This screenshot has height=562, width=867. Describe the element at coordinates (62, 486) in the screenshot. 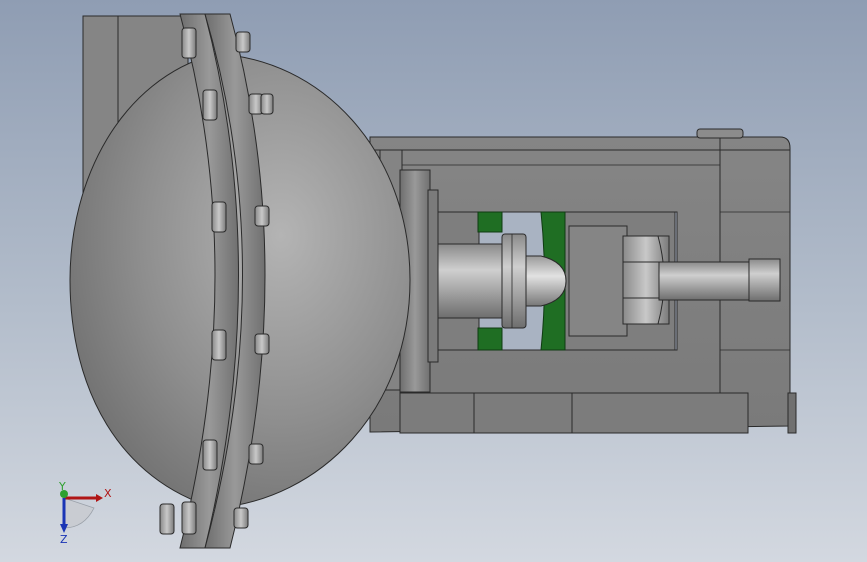

I see `y-axis-label: Y` at that location.